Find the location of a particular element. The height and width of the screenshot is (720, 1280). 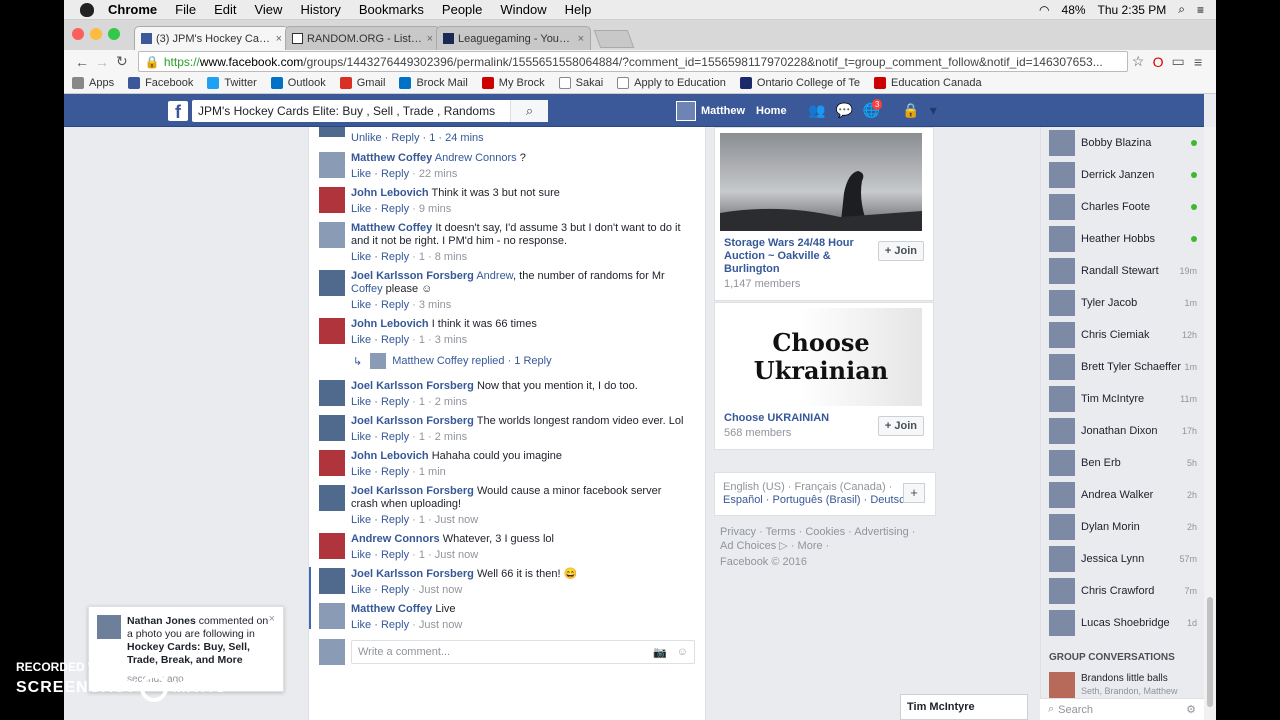

menu-edit: Edit is located at coordinates (225, 9).